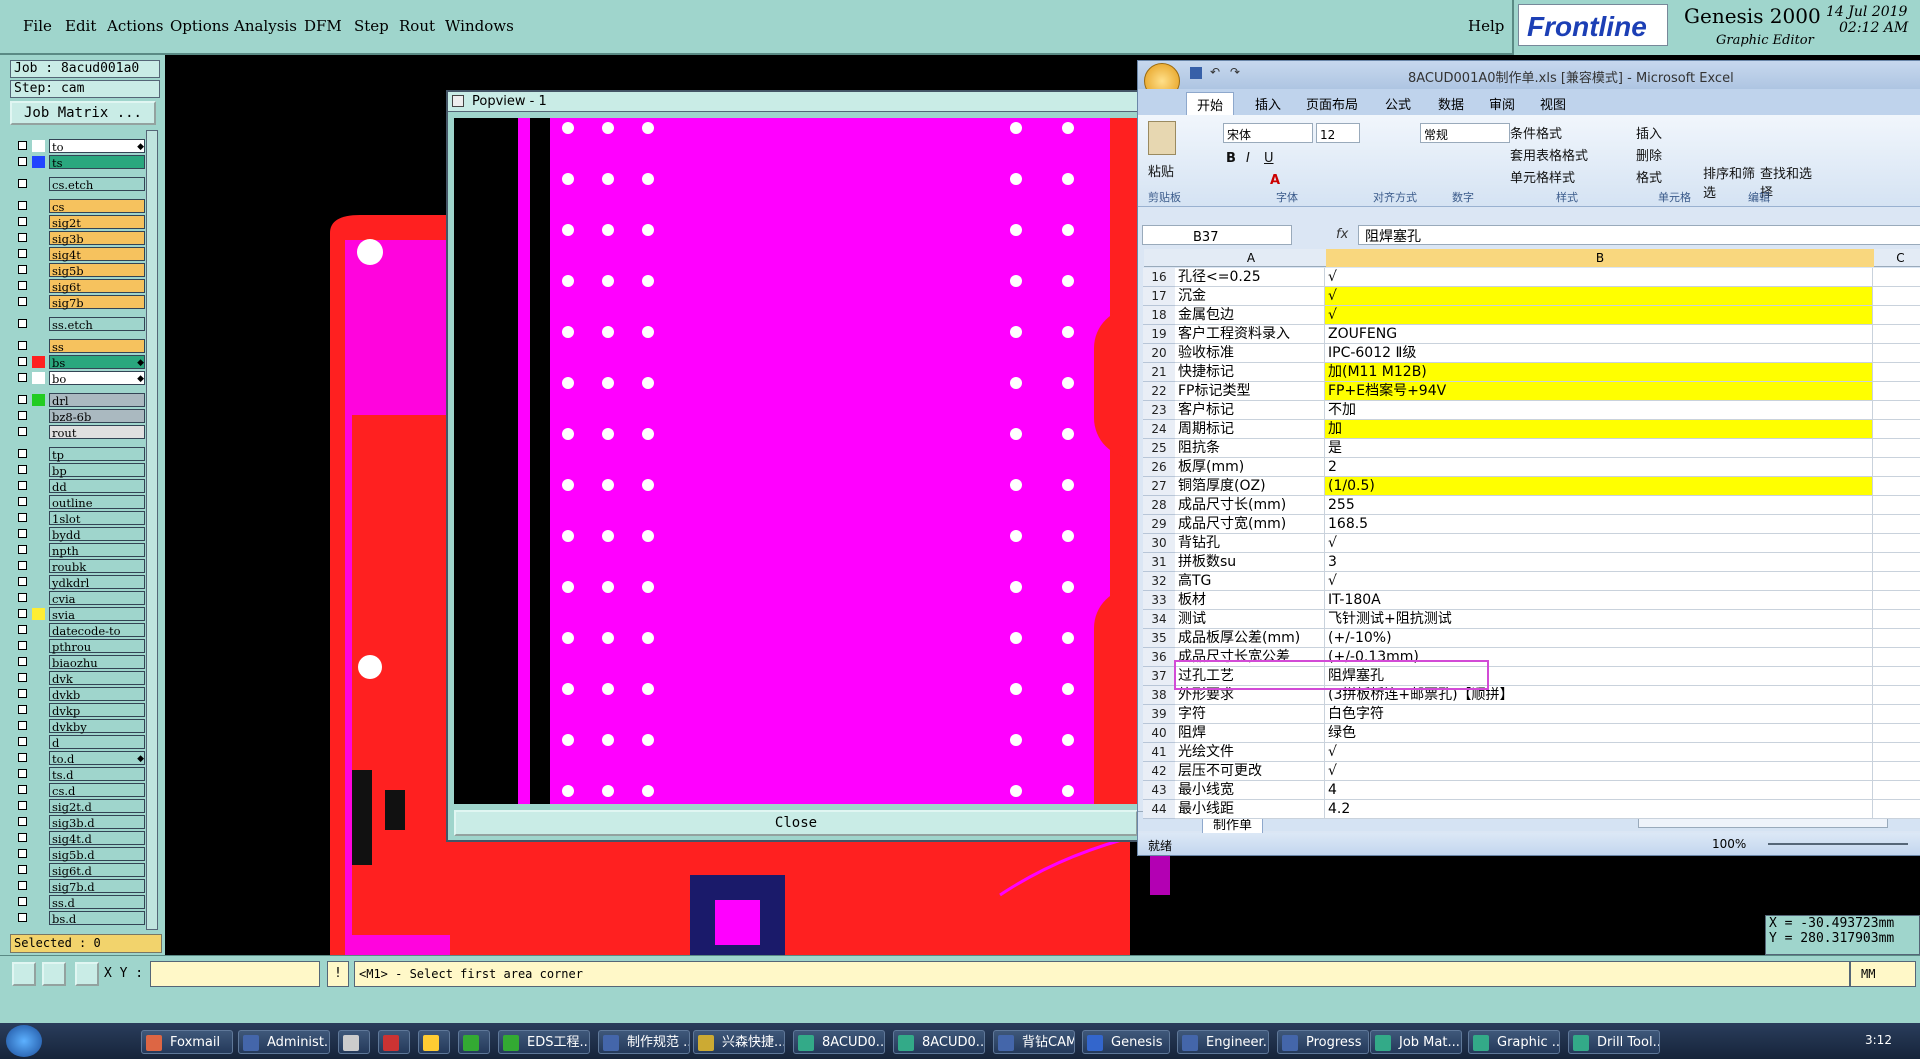  I want to click on paste-button: 粘贴, so click(1161, 170).